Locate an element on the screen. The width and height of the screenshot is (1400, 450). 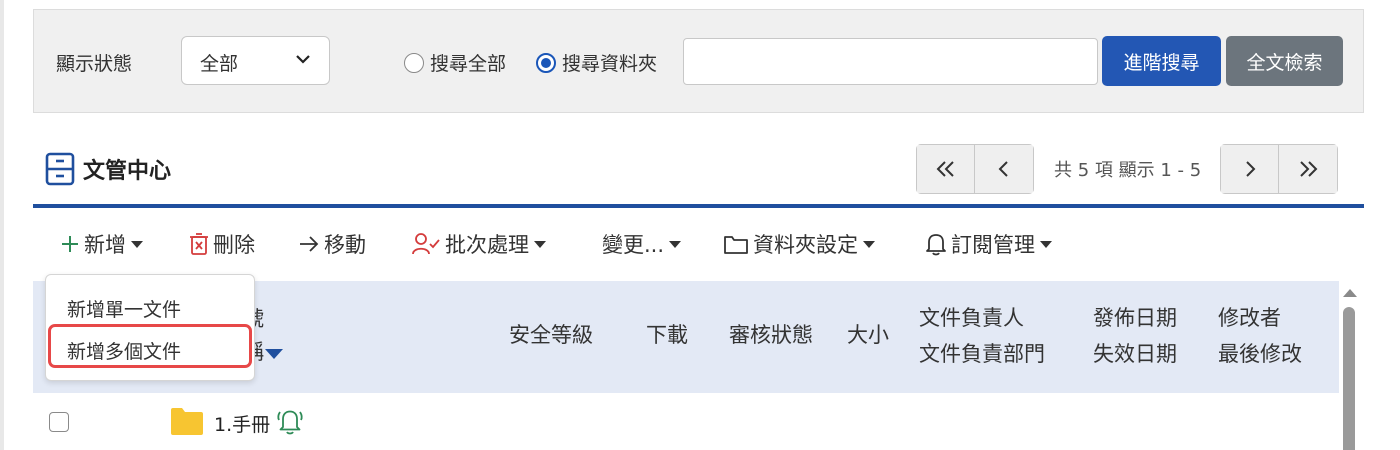
user-check-icon is located at coordinates (426, 244).